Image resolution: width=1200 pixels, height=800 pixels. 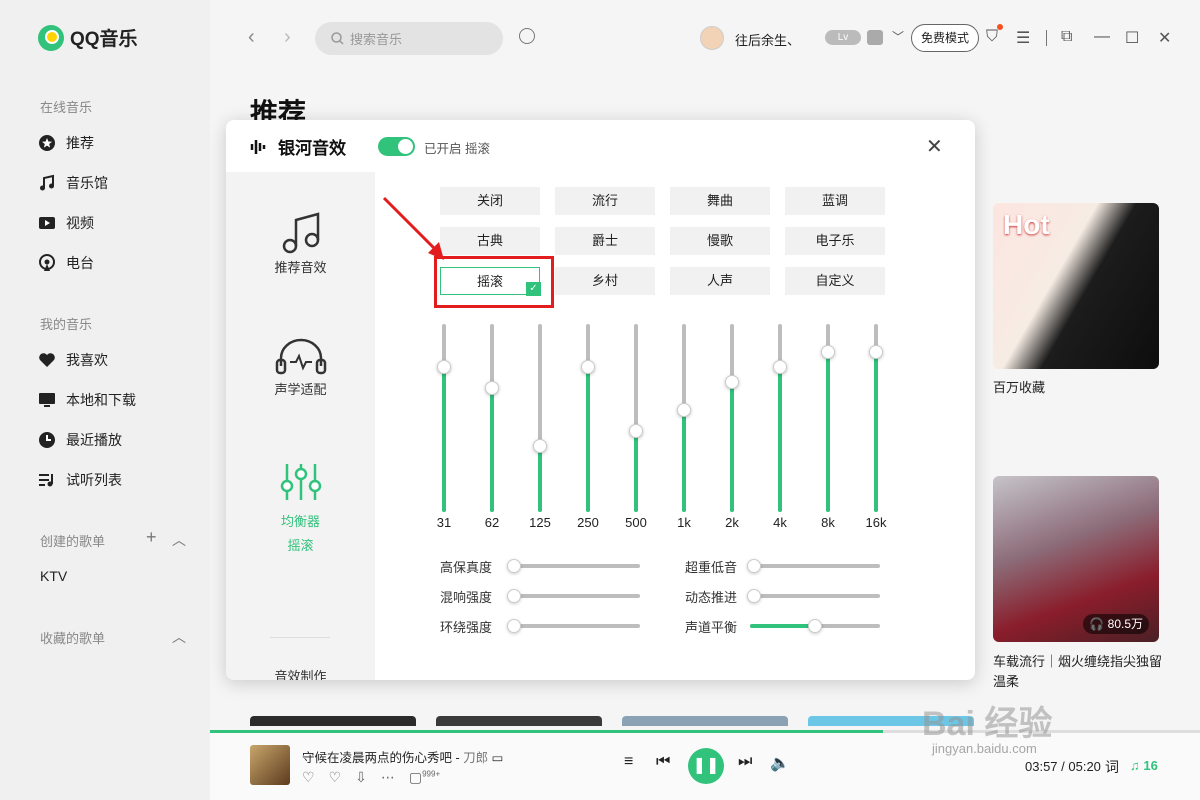 What do you see at coordinates (720, 241) in the screenshot?
I see `preset-button: 慢歌` at bounding box center [720, 241].